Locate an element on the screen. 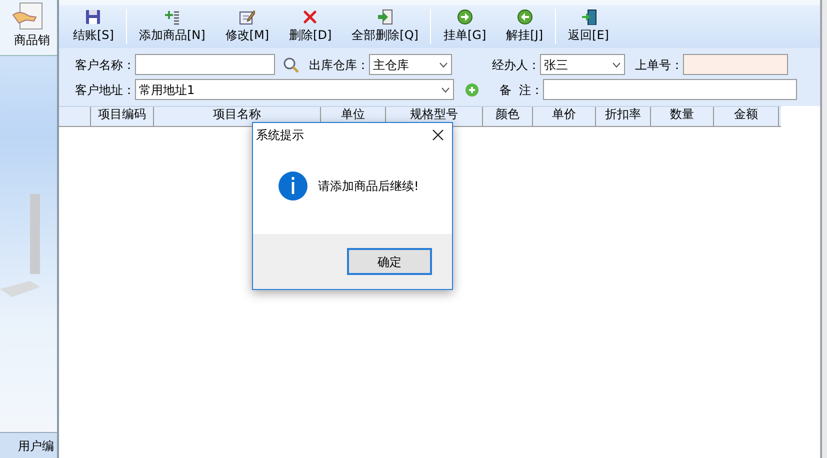 This screenshot has height=458, width=827. field-label: 出库仓库： is located at coordinates (338, 65).